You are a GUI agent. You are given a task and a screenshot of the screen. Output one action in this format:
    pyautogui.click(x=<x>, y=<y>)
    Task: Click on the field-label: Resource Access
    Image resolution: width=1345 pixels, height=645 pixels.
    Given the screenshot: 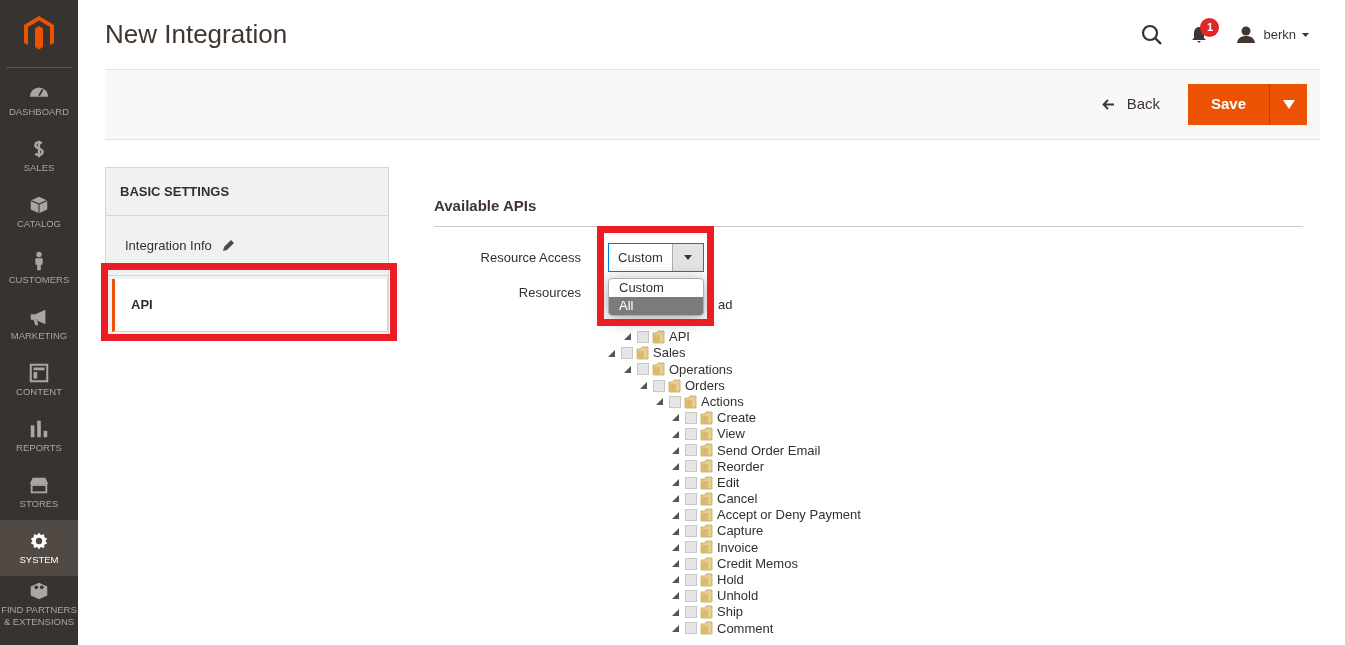 What is the action you would take?
    pyautogui.click(x=530, y=257)
    